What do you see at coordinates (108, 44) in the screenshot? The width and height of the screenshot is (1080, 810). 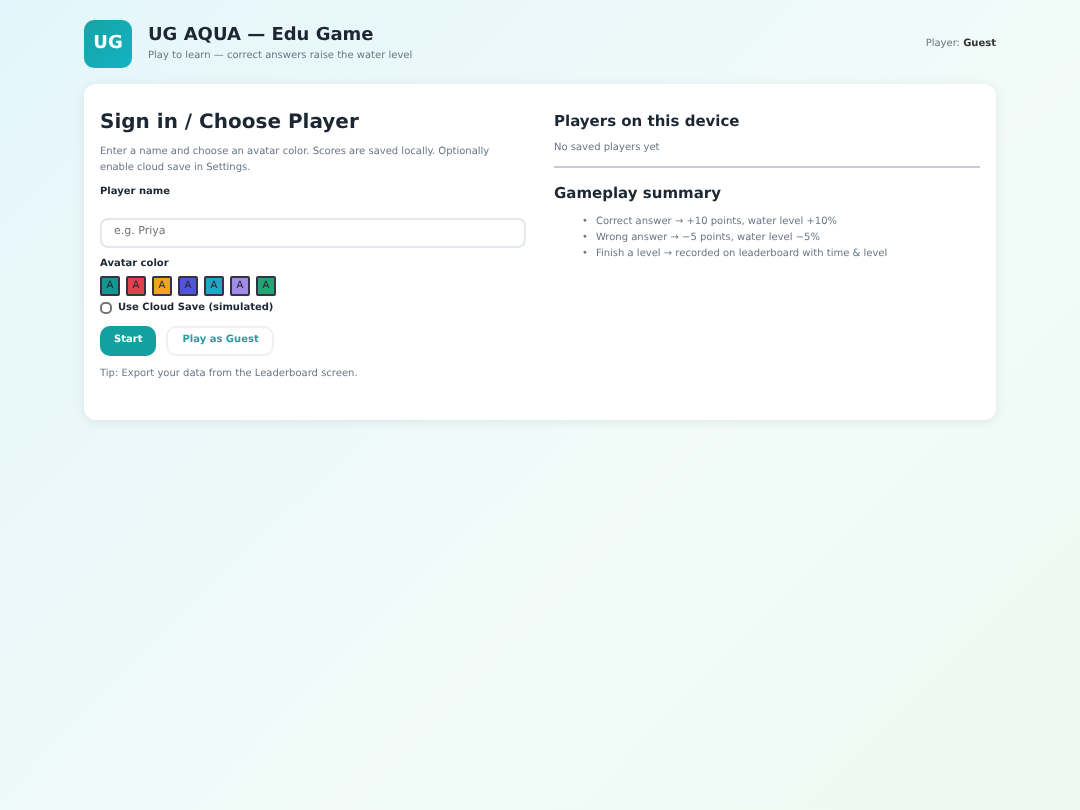 I see `logo-badge: UG` at bounding box center [108, 44].